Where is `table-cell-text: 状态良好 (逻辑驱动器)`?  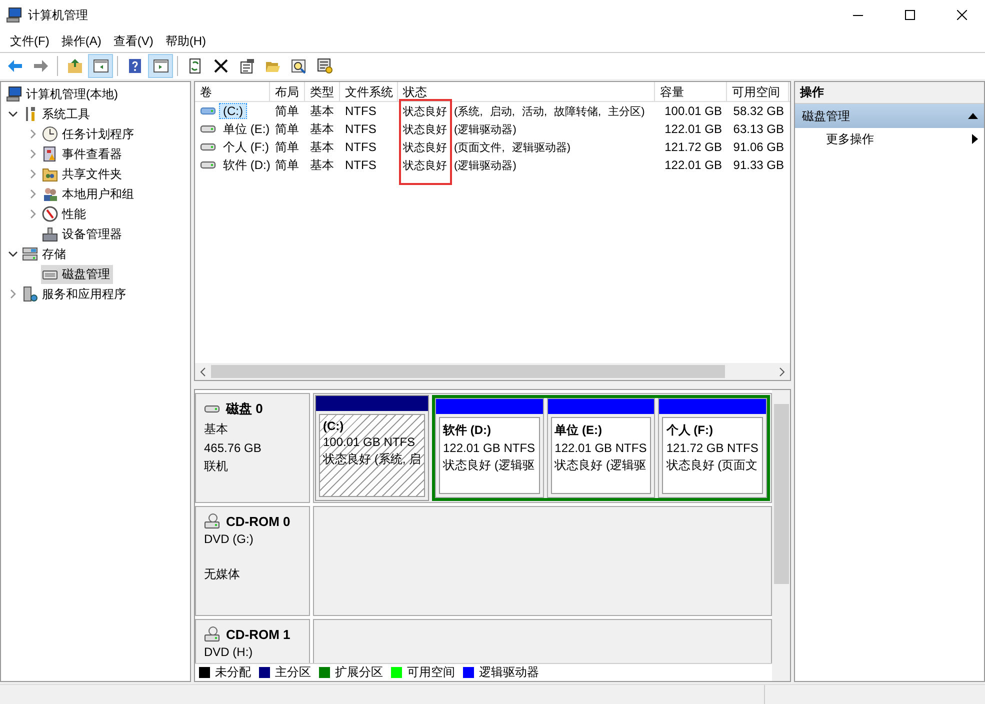 table-cell-text: 状态良好 (逻辑驱动器) is located at coordinates (459, 165).